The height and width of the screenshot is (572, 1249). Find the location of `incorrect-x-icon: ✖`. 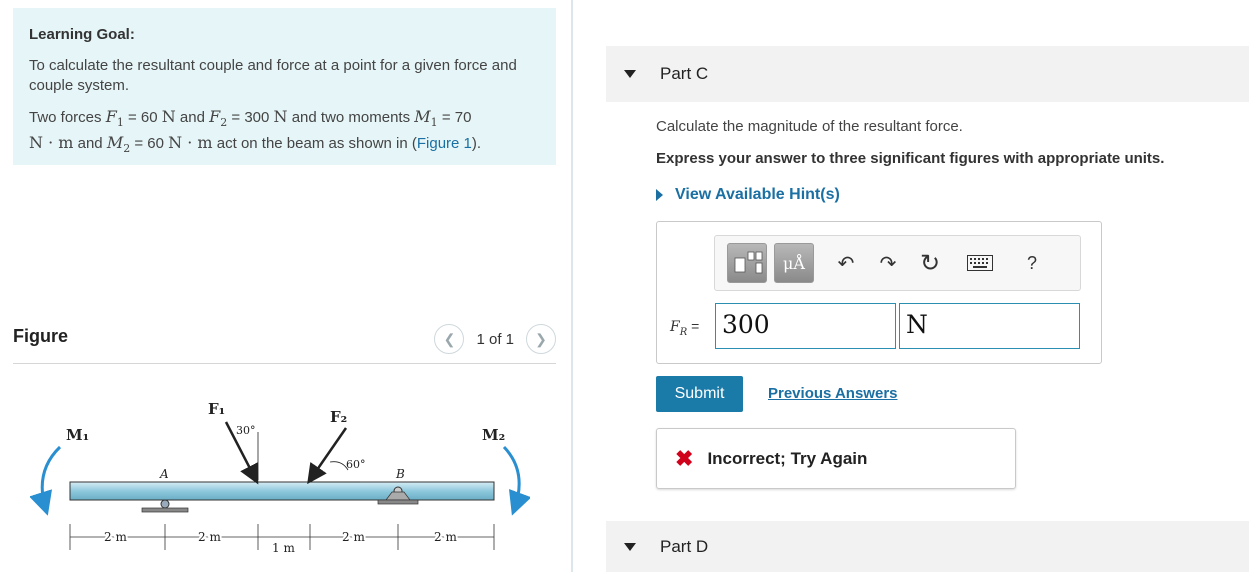

incorrect-x-icon: ✖ is located at coordinates (684, 458).